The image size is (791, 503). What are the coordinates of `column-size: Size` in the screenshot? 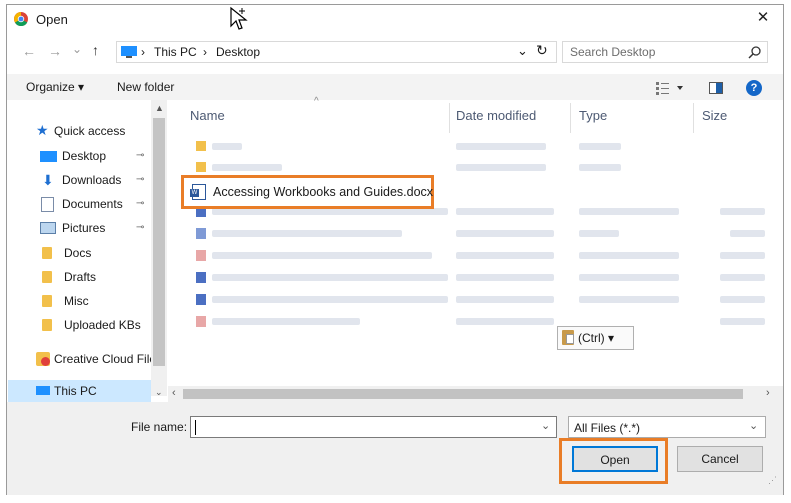 It's located at (714, 115).